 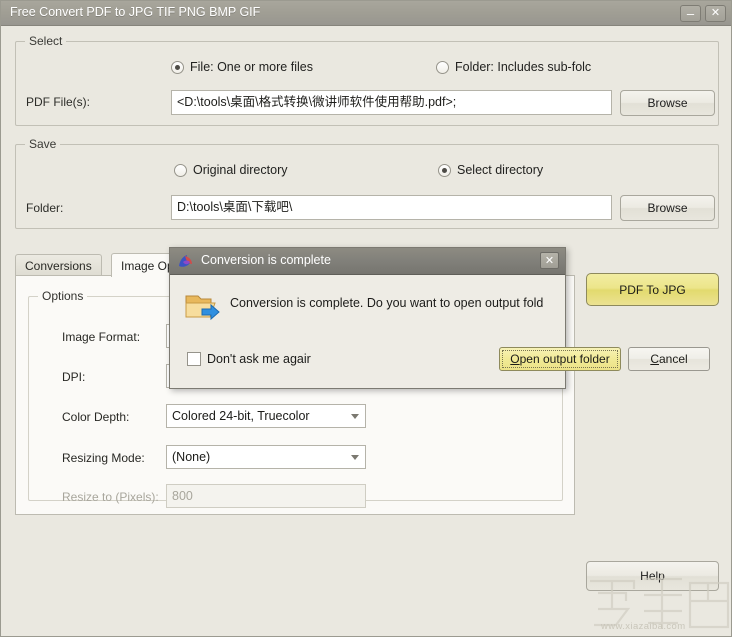 I want to click on help-button: Help, so click(x=652, y=576).